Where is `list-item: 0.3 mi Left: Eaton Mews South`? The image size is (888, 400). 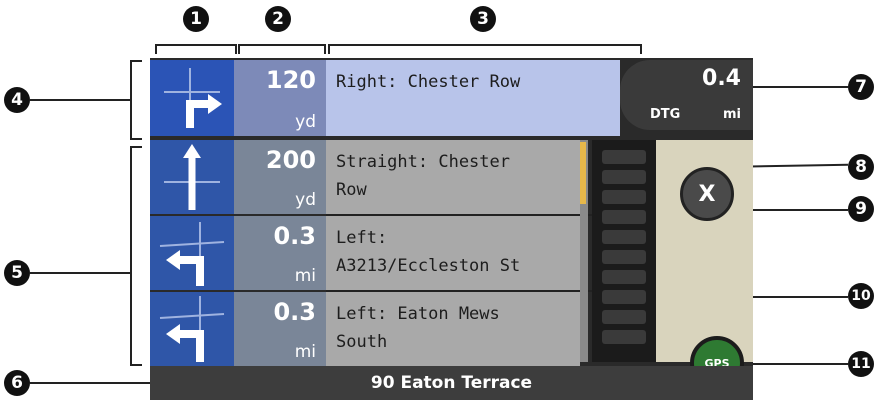
list-item: 0.3 mi Left: Eaton Mews South is located at coordinates (365, 329).